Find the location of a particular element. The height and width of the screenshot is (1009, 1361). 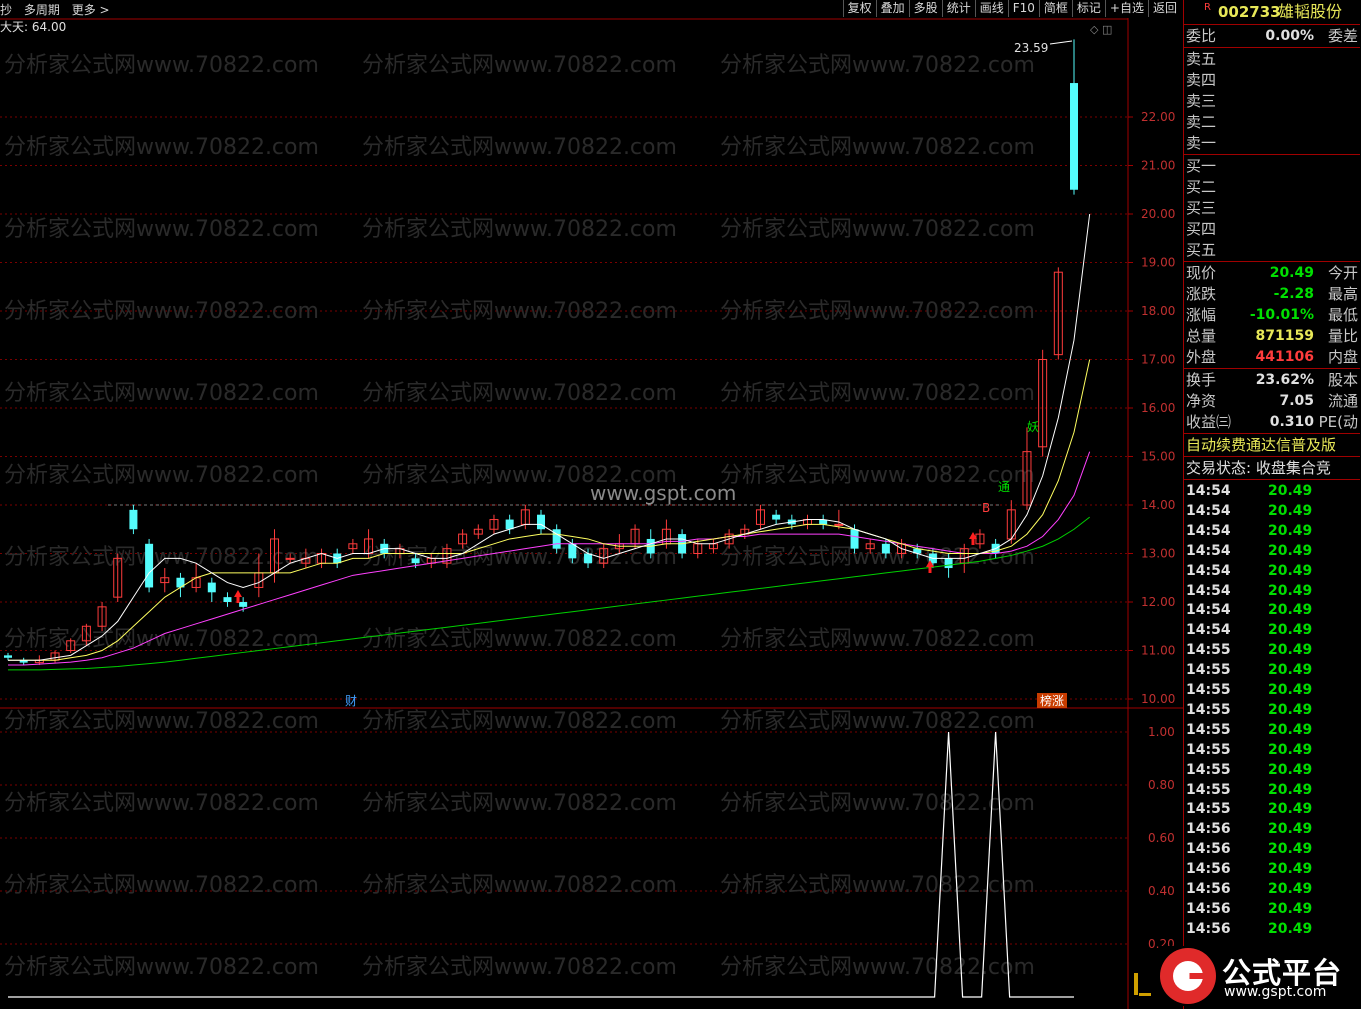

quote-stat-row: 总量 871159 量比 is located at coordinates (1272, 336).